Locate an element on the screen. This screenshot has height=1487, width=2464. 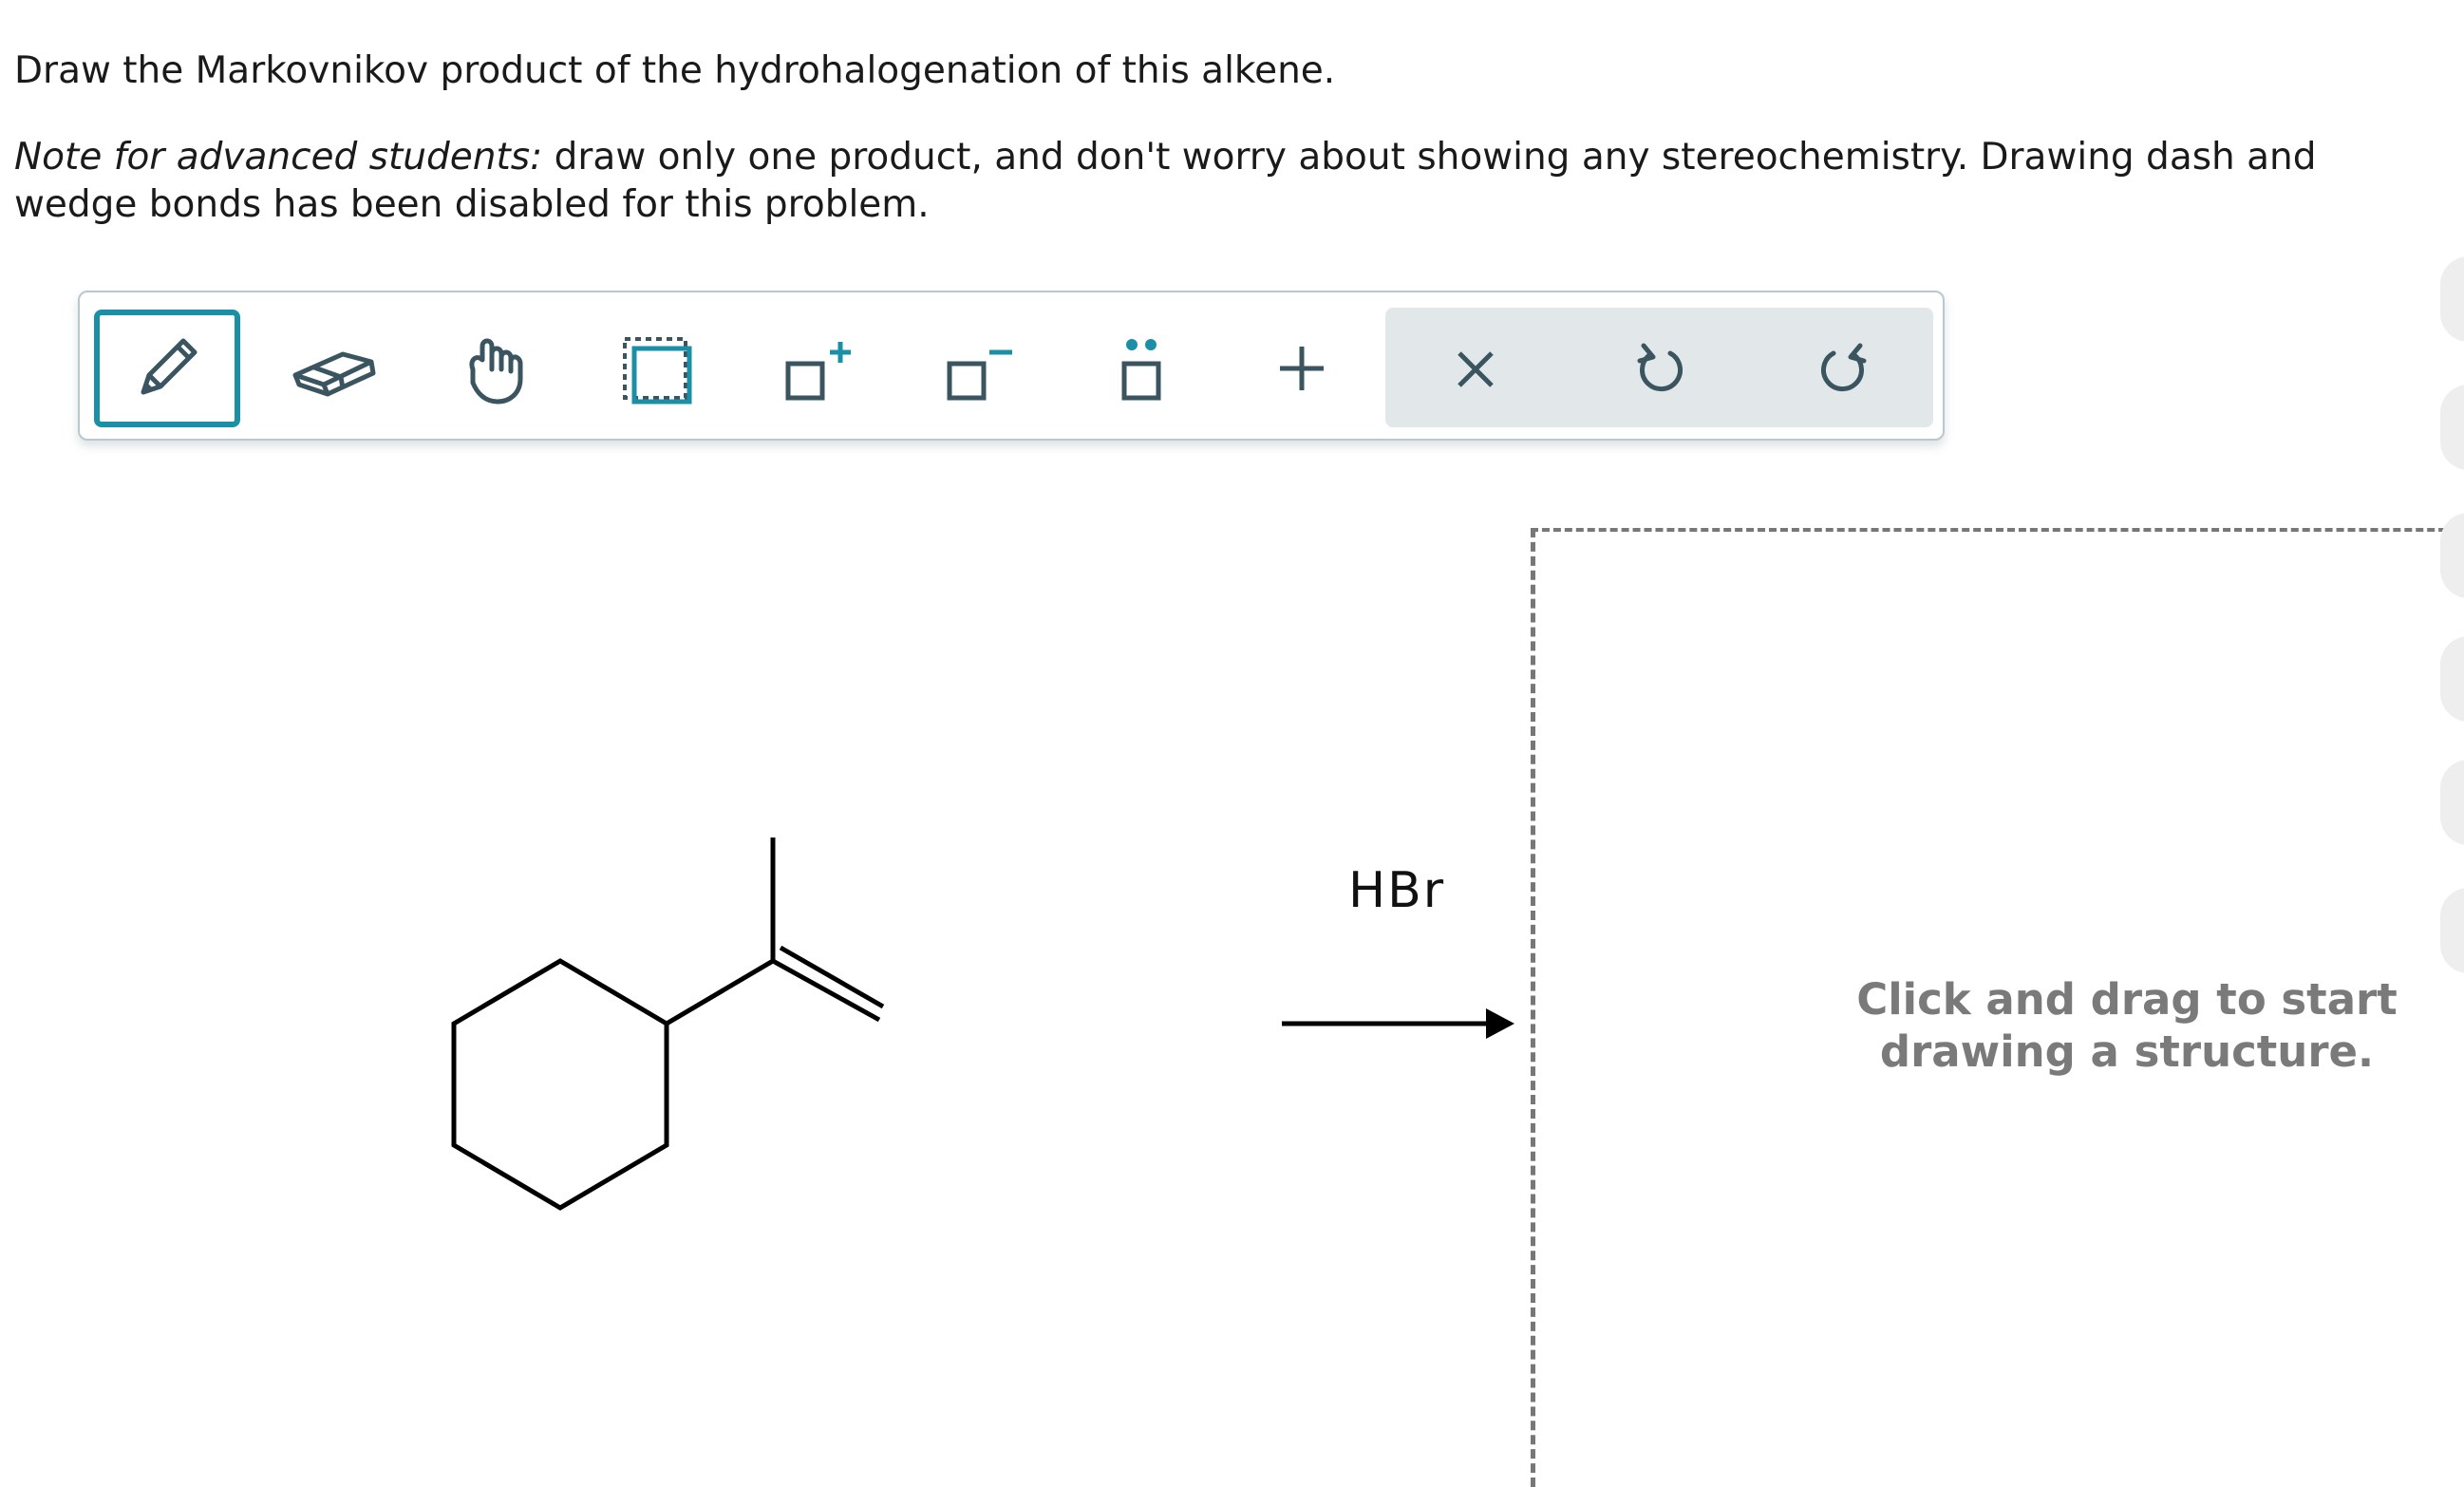
eraser-icon is located at coordinates (334, 374).